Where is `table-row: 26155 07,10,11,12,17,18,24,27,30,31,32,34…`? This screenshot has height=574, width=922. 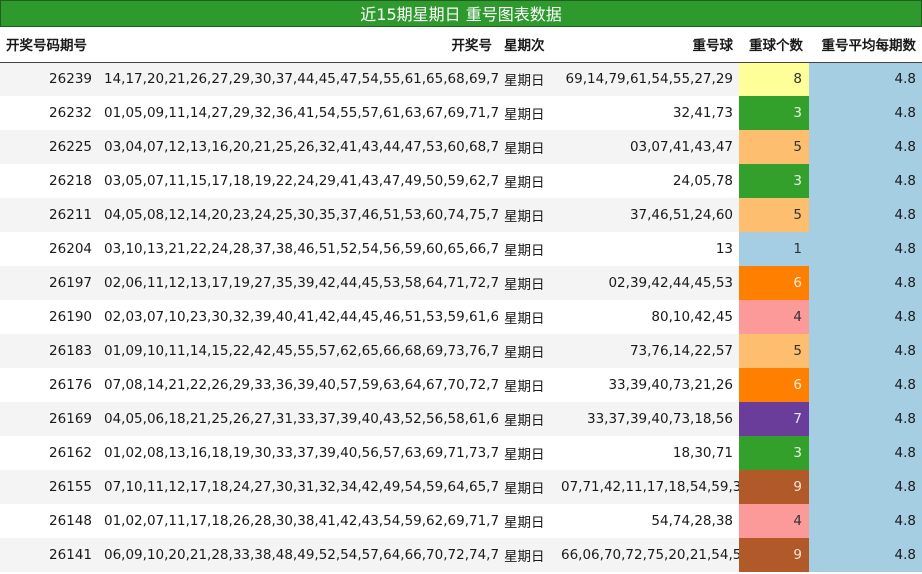 table-row: 26155 07,10,11,12,17,18,24,27,30,31,32,34… is located at coordinates (461, 487).